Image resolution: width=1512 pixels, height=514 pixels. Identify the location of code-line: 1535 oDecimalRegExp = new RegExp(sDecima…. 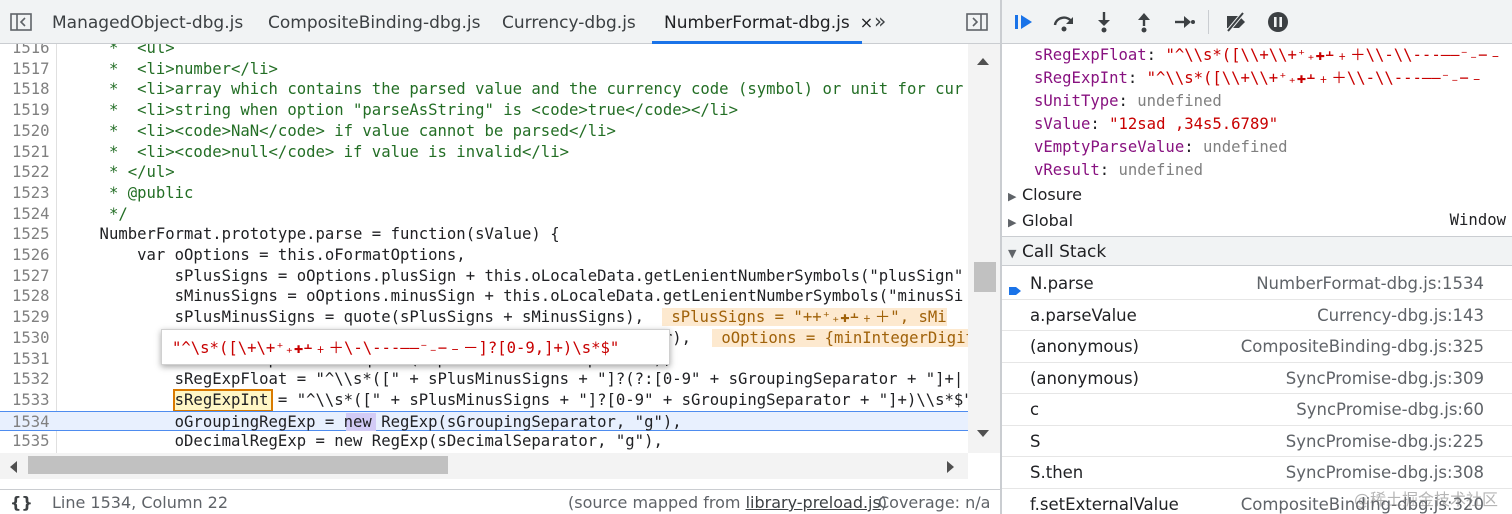
(484, 441).